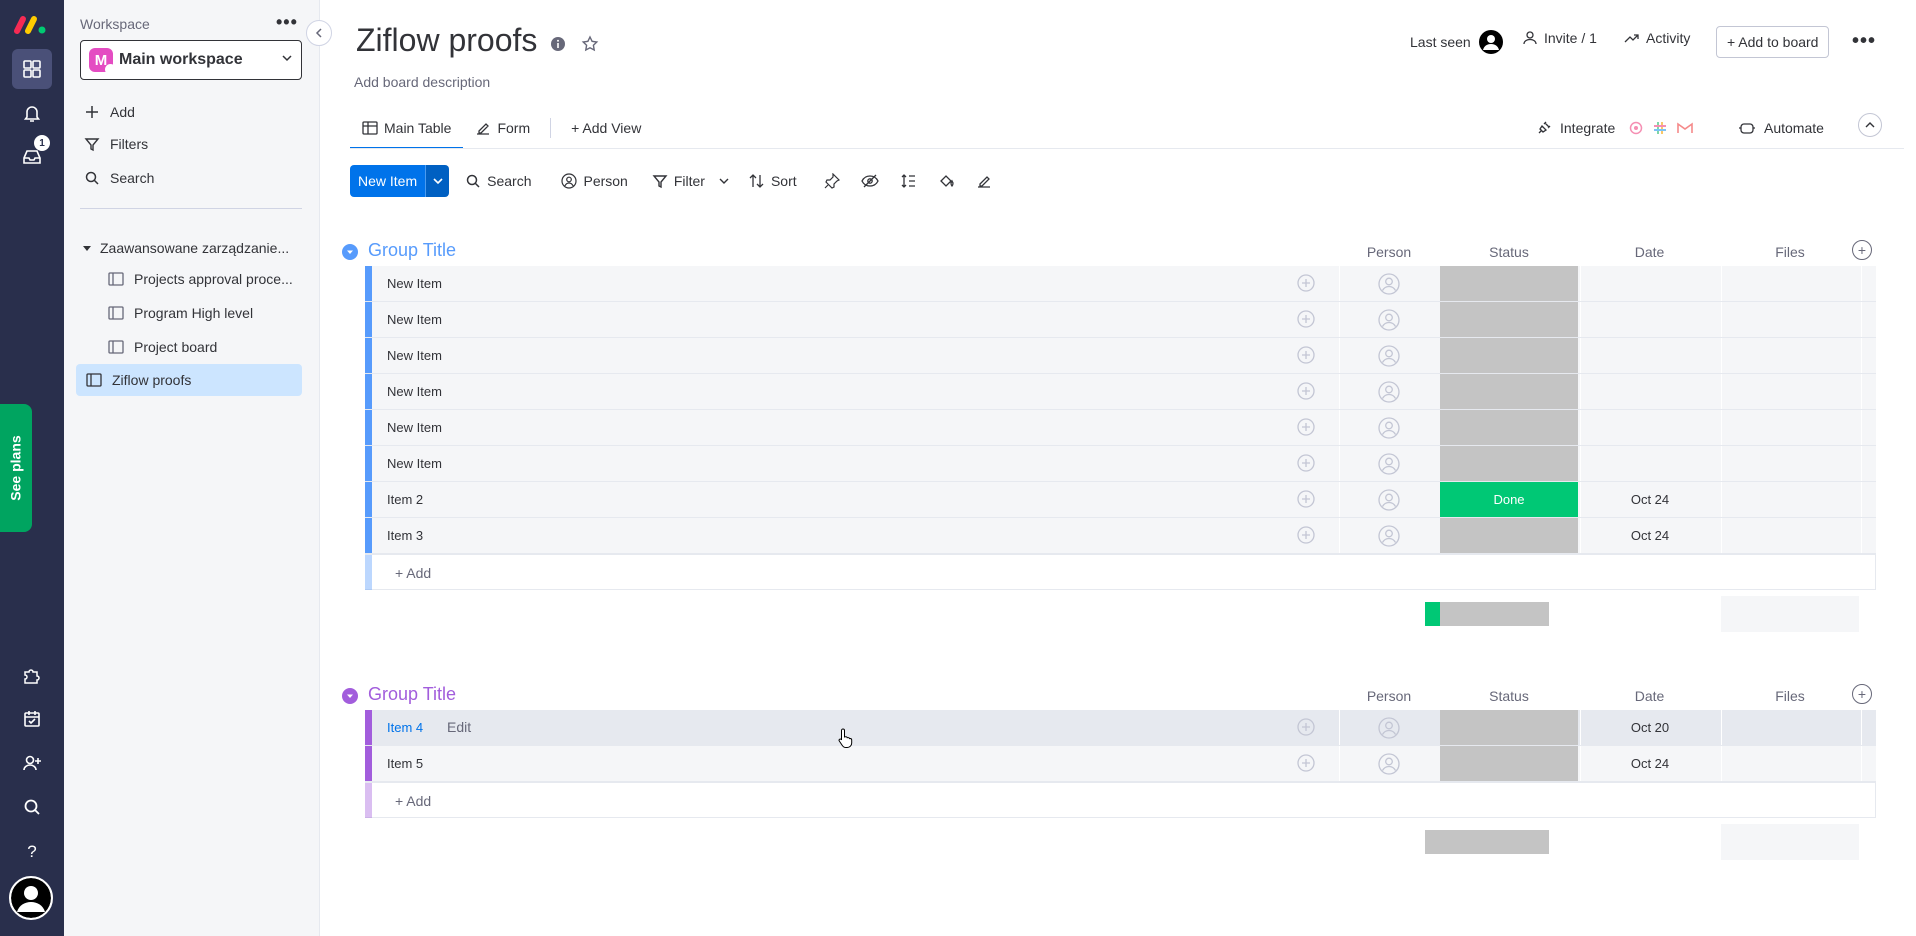 This screenshot has height=936, width=1916. What do you see at coordinates (32, 113) in the screenshot?
I see `notifications-bell-icon` at bounding box center [32, 113].